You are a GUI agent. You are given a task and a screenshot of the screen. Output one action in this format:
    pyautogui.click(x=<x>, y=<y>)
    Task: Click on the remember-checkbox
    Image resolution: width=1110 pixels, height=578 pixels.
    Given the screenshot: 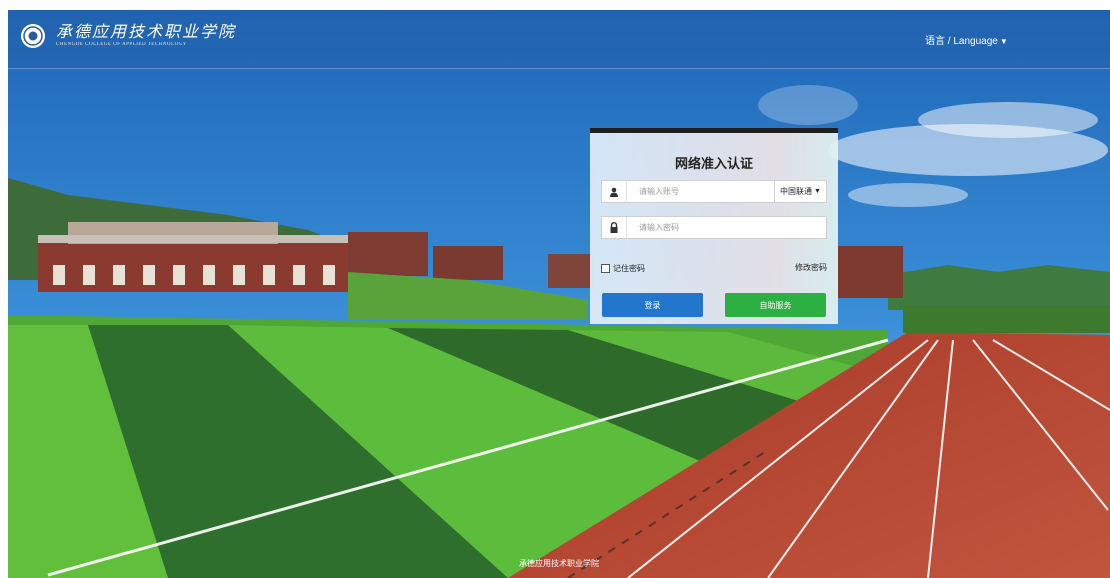 What is the action you would take?
    pyautogui.click(x=605, y=268)
    